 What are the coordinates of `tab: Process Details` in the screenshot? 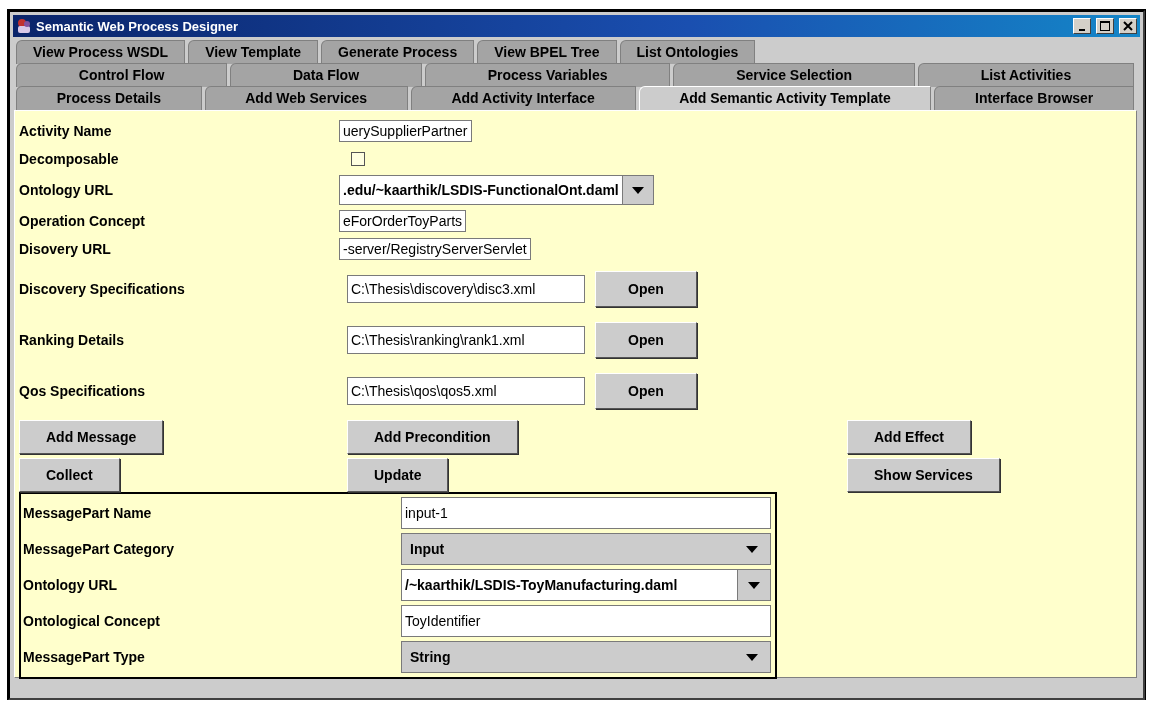 It's located at (109, 98).